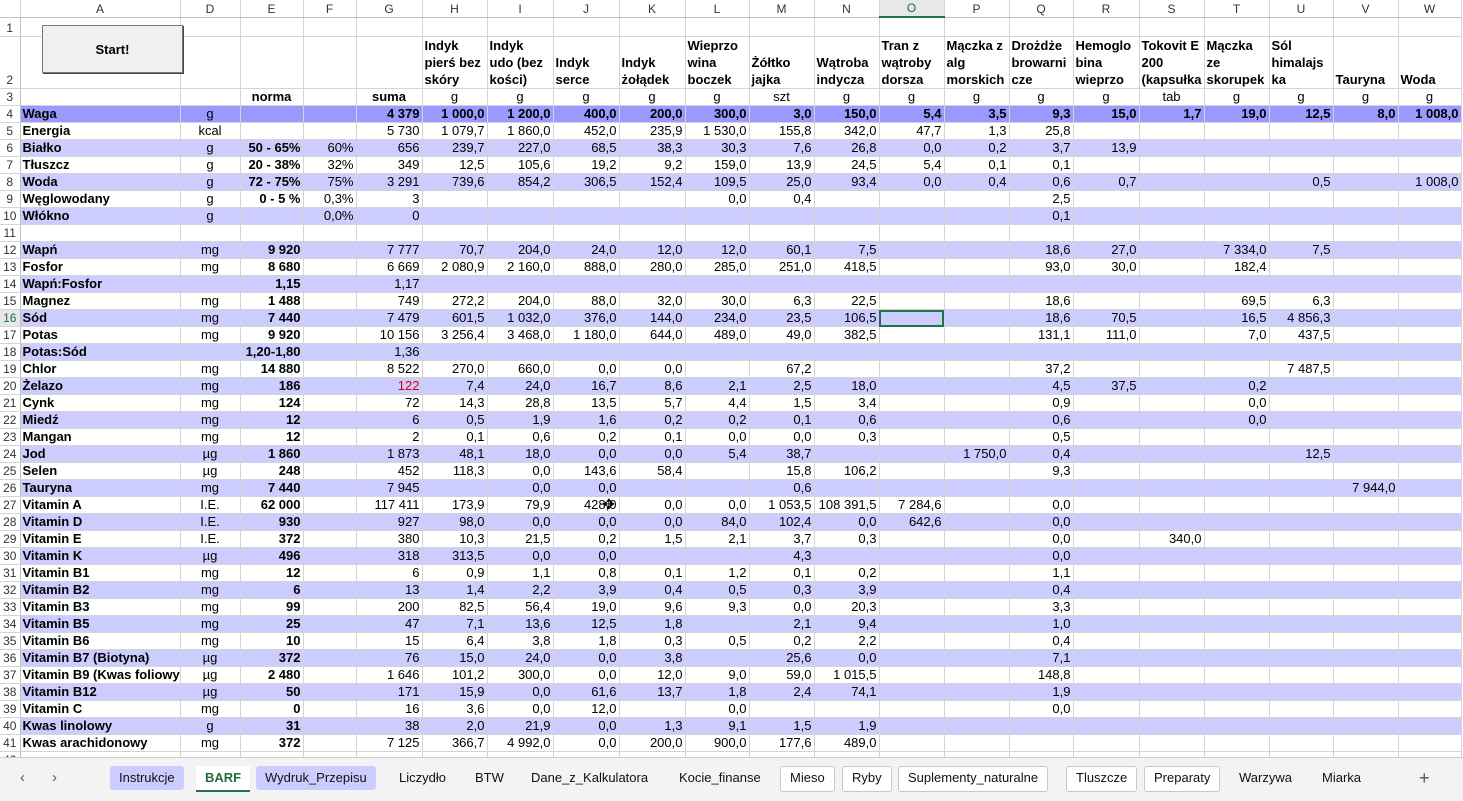 The image size is (1463, 801). What do you see at coordinates (782, 522) in the screenshot?
I see `value-cell: 102,4` at bounding box center [782, 522].